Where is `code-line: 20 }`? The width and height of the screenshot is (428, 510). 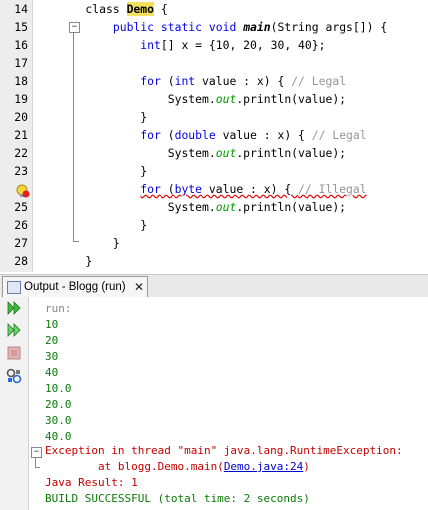
code-line: 20 } is located at coordinates (214, 117).